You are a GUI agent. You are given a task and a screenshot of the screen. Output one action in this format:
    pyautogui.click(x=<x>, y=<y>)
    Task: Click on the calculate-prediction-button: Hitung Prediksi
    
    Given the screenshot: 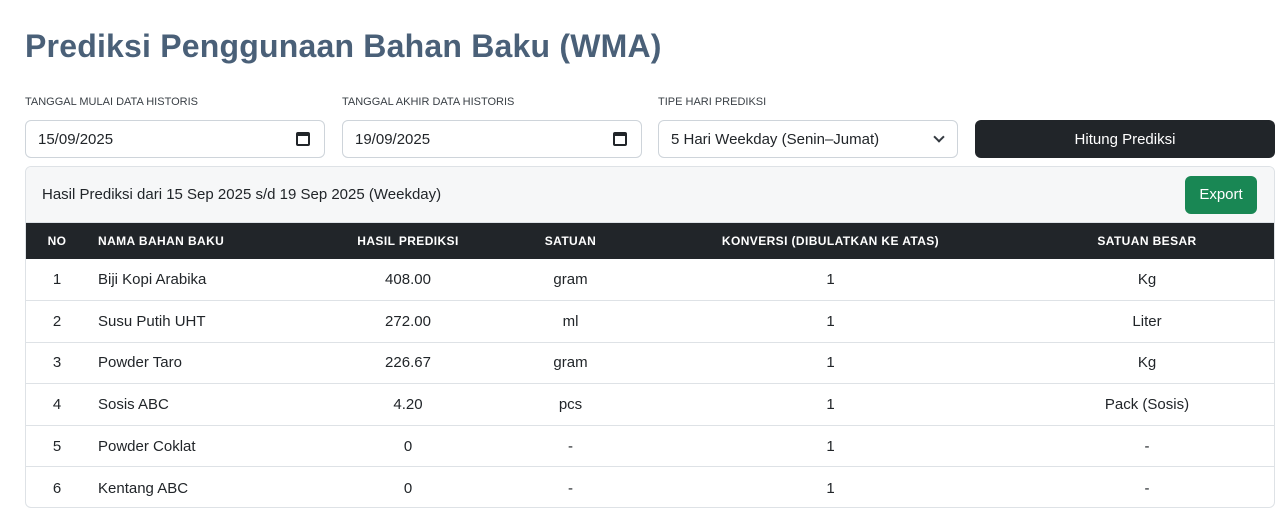 What is the action you would take?
    pyautogui.click(x=1125, y=139)
    